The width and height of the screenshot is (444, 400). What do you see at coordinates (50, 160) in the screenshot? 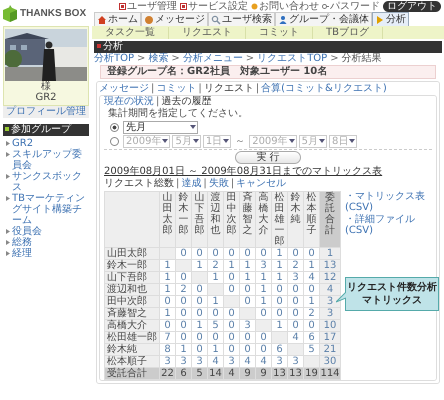
I see `group-link: スキルアップ委員会` at bounding box center [50, 160].